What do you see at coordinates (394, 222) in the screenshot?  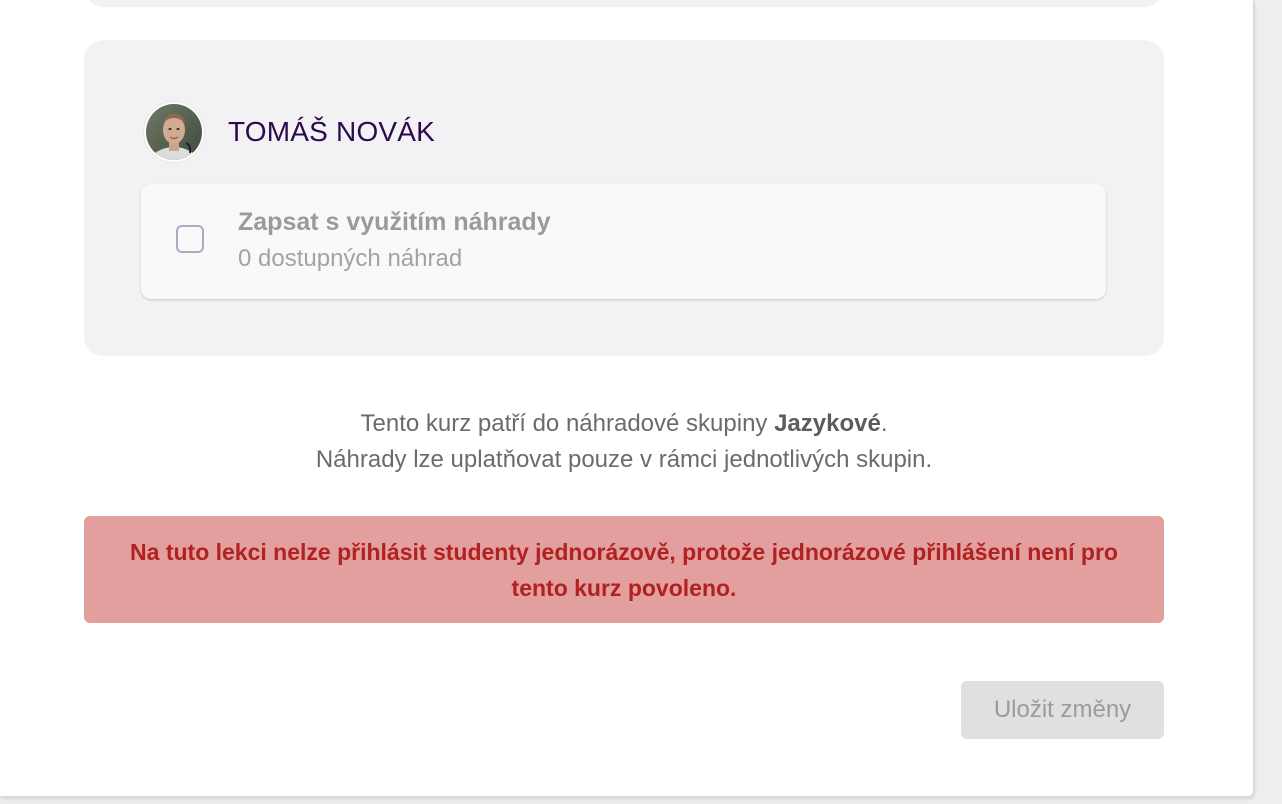 I see `replacement-option-title: Zapsat s využitím náhrady` at bounding box center [394, 222].